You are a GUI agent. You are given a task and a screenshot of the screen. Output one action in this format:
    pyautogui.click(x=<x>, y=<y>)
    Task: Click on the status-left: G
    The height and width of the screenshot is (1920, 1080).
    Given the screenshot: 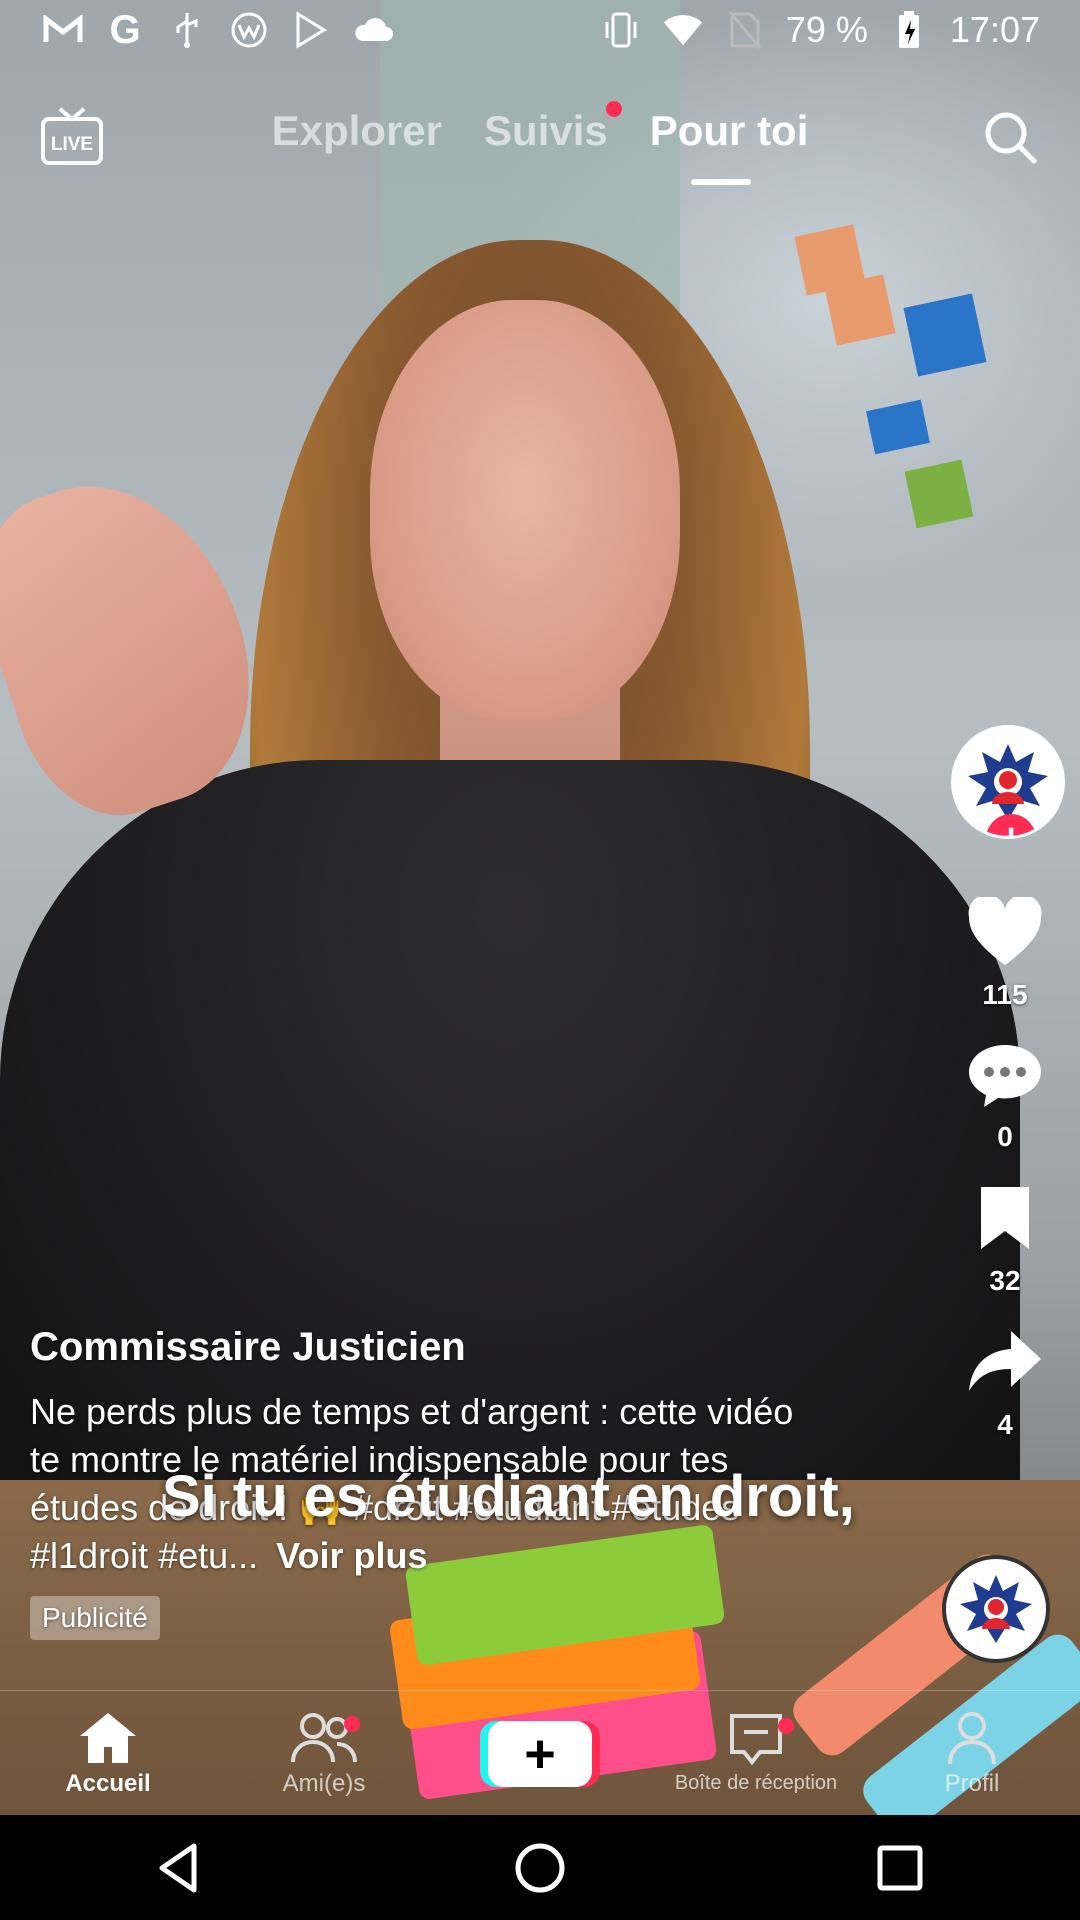 What is the action you would take?
    pyautogui.click(x=218, y=29)
    